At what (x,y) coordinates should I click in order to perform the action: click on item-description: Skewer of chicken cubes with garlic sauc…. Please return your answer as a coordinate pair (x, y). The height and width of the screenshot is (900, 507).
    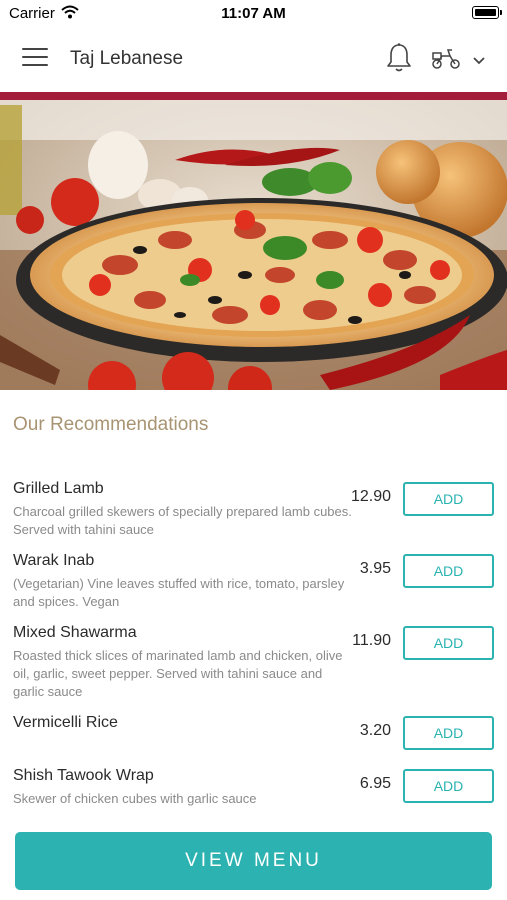
    Looking at the image, I should click on (135, 798).